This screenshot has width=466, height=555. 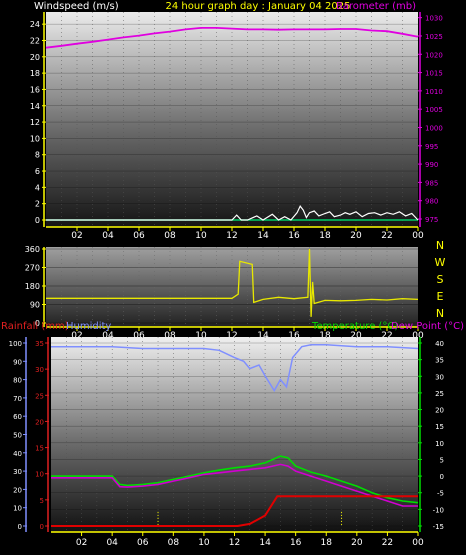 I want to click on temperature-tick-label: 30, so click(x=439, y=377).